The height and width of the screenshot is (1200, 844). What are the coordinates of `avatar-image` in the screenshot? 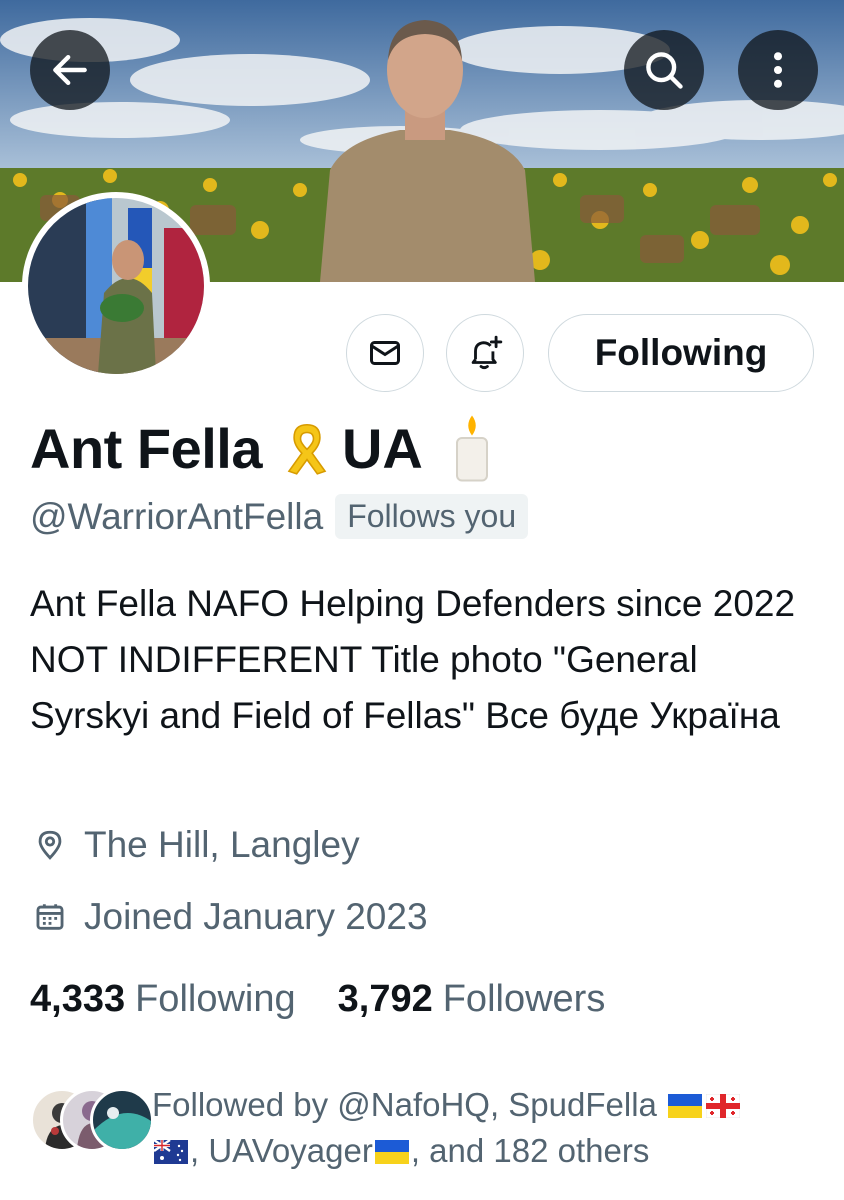 It's located at (116, 286).